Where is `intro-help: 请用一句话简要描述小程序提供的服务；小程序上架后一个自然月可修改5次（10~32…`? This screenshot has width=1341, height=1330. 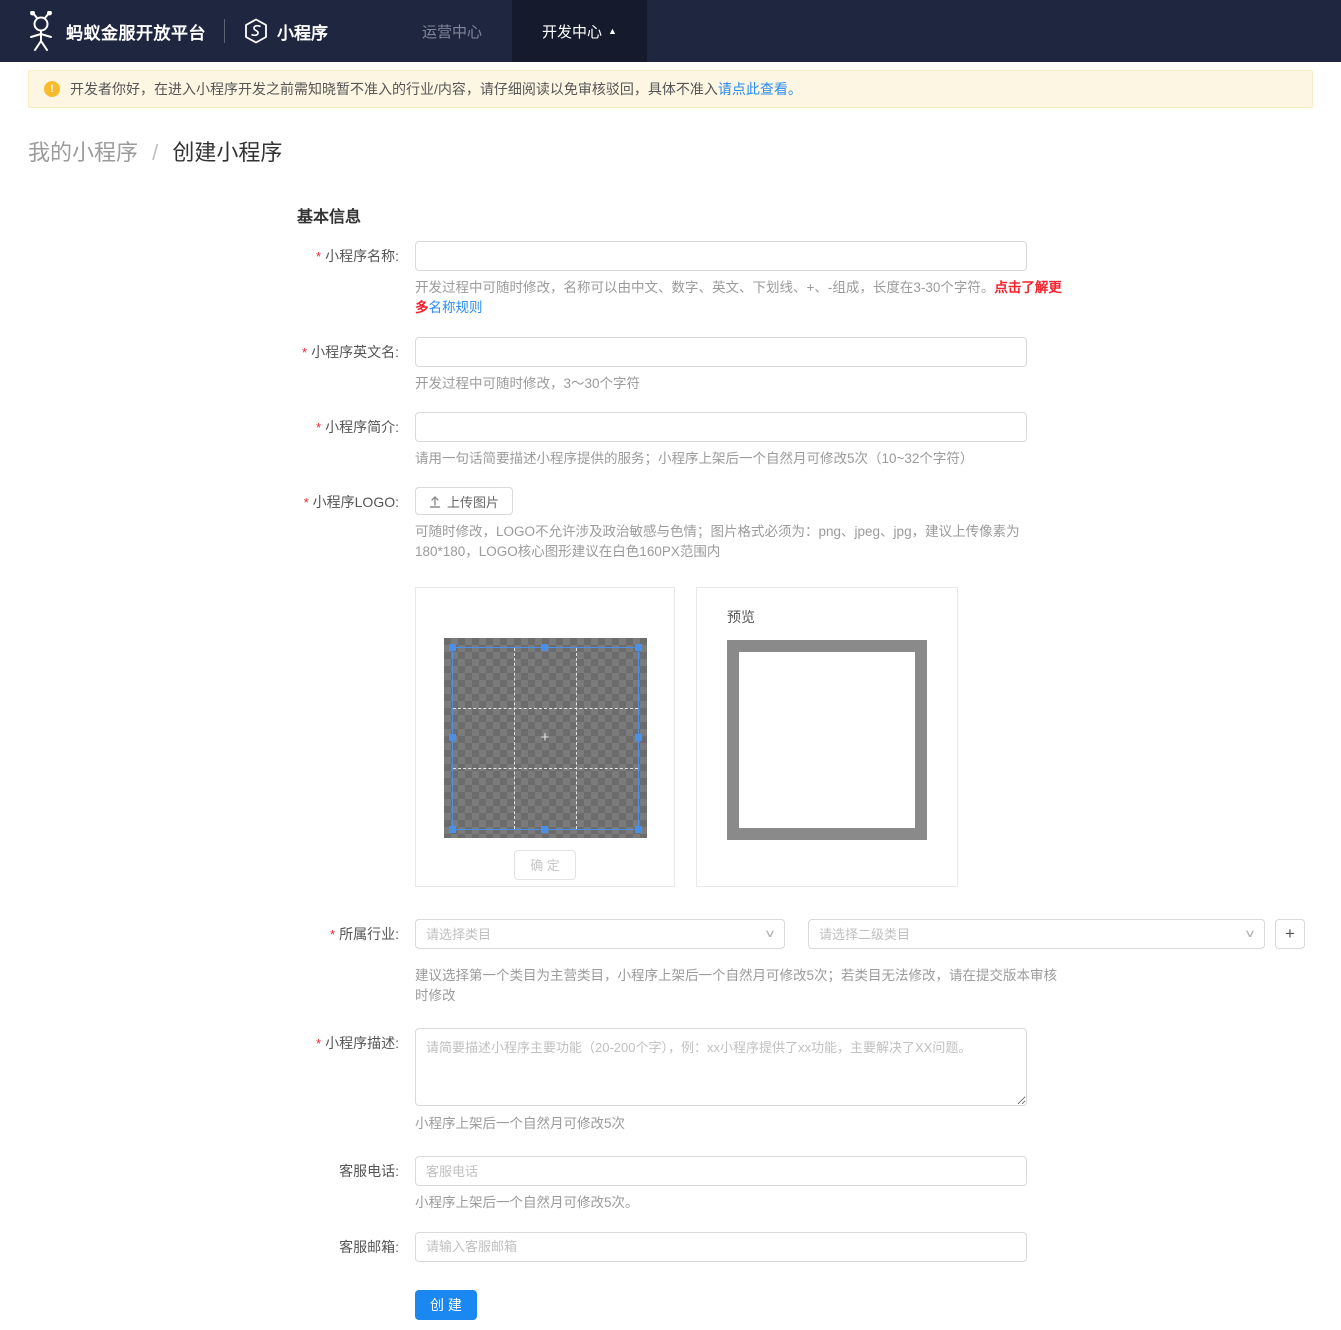
intro-help: 请用一句话简要描述小程序提供的服务；小程序上架后一个自然月可修改5次（10~32… is located at coordinates (694, 458).